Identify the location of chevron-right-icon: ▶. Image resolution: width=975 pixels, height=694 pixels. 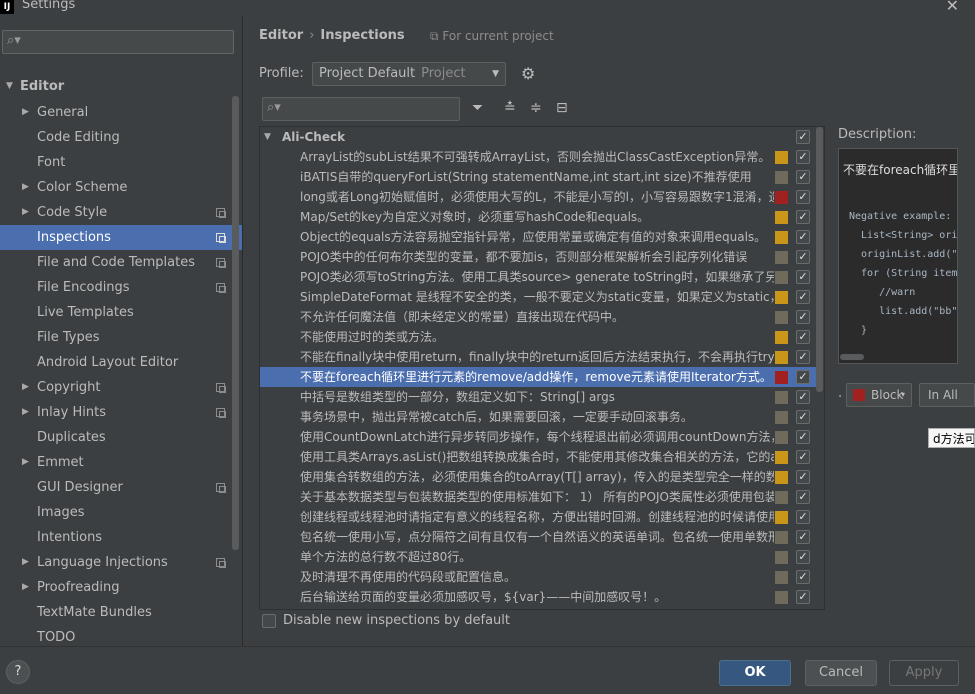
(25, 462).